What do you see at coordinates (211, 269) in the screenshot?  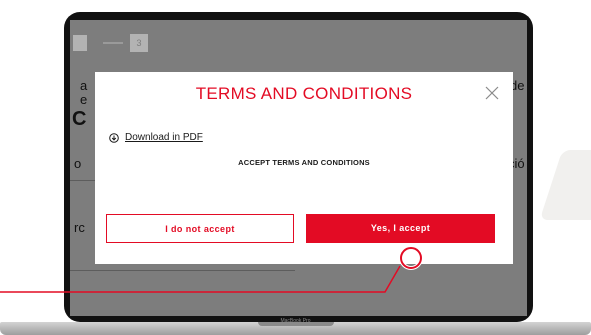 I see `pointer-callout` at bounding box center [211, 269].